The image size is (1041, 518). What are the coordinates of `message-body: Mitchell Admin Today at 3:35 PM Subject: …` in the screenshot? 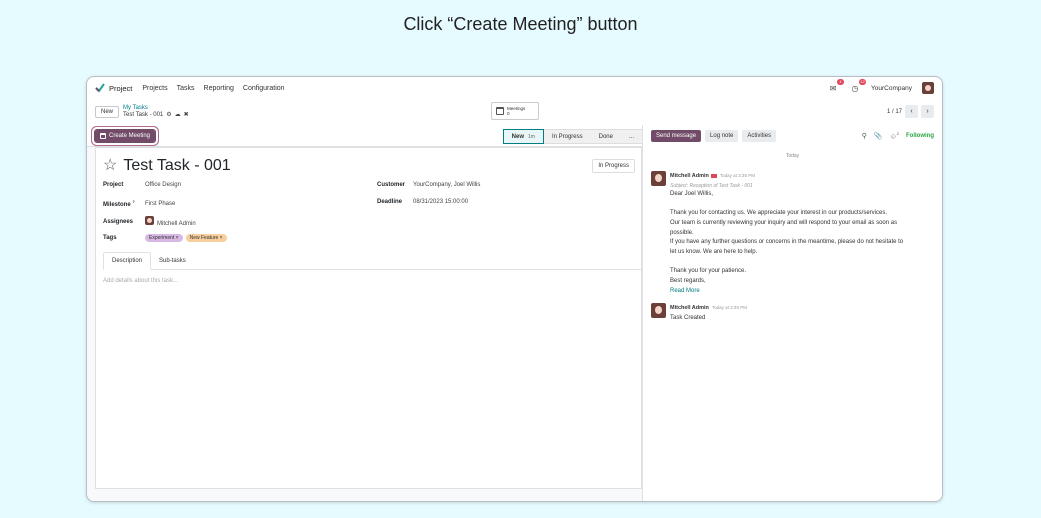 It's located at (786, 233).